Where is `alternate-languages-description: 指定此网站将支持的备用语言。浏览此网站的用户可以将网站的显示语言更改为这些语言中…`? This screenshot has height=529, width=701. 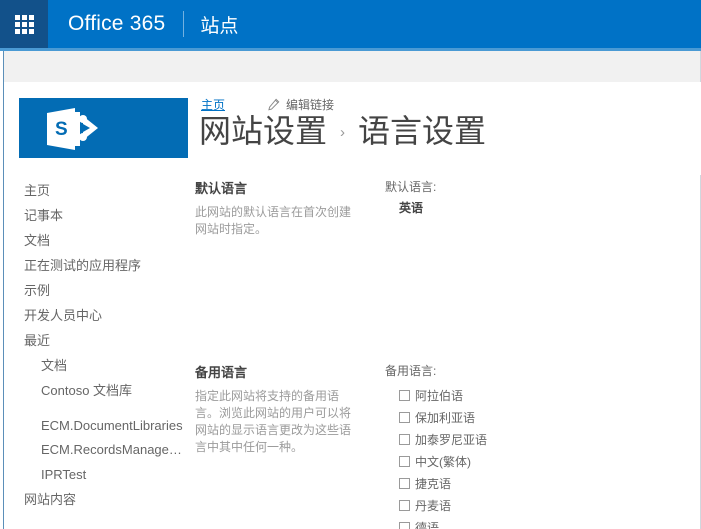 alternate-languages-description: 指定此网站将支持的备用语言。浏览此网站的用户可以将网站的显示语言更改为这些语言中… is located at coordinates (273, 421).